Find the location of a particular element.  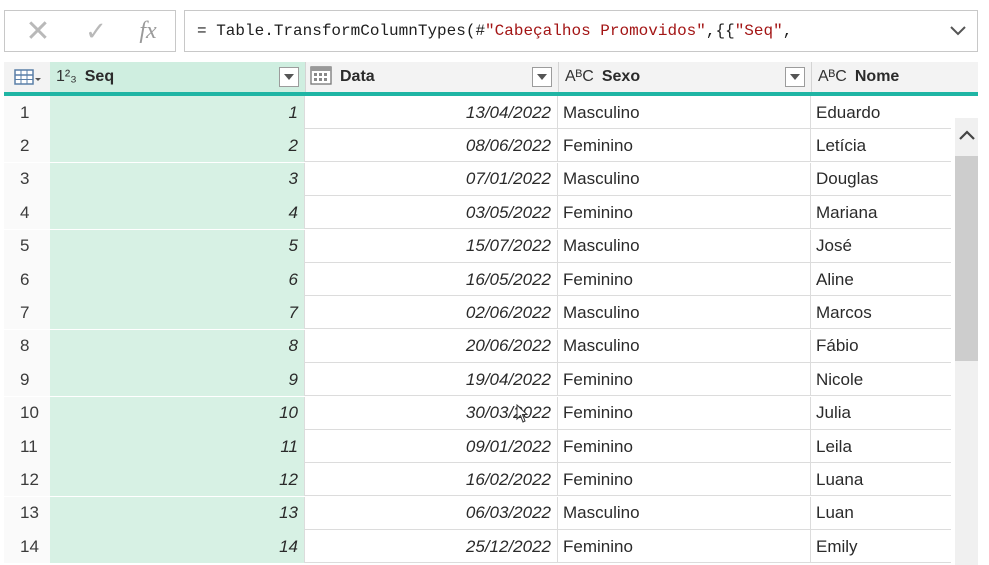

cell-data: 16/02/2022 is located at coordinates (431, 480).